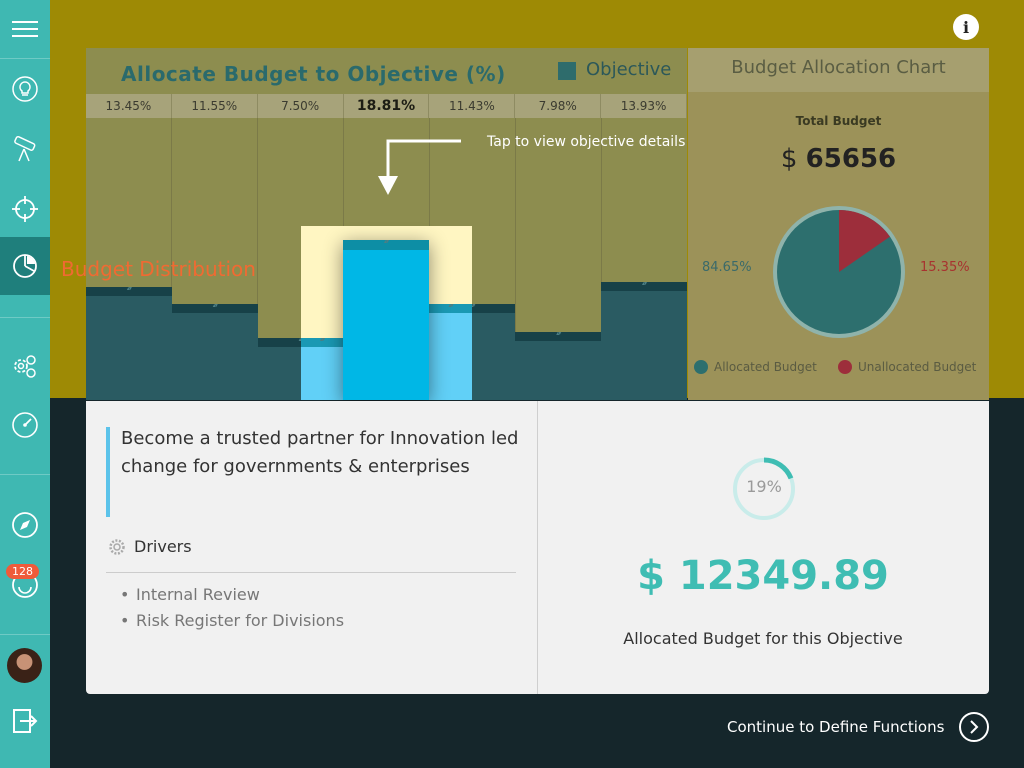 Image resolution: width=1024 pixels, height=768 pixels. I want to click on sidebar-item-budget, so click(25, 266).